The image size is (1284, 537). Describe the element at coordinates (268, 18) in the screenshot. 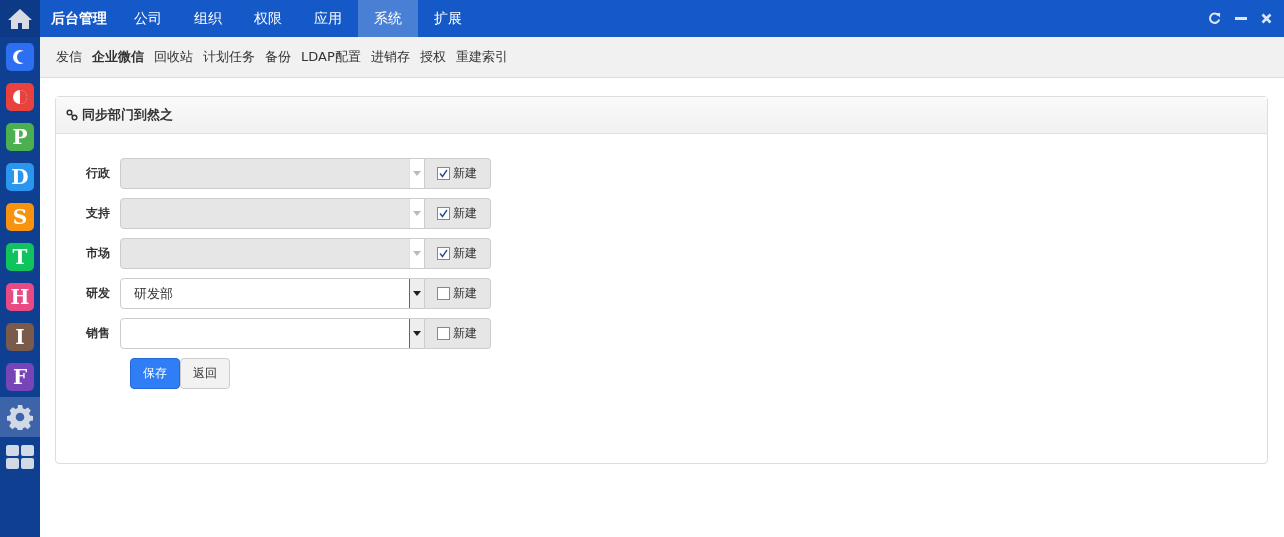

I see `nav-tab: 权限` at that location.